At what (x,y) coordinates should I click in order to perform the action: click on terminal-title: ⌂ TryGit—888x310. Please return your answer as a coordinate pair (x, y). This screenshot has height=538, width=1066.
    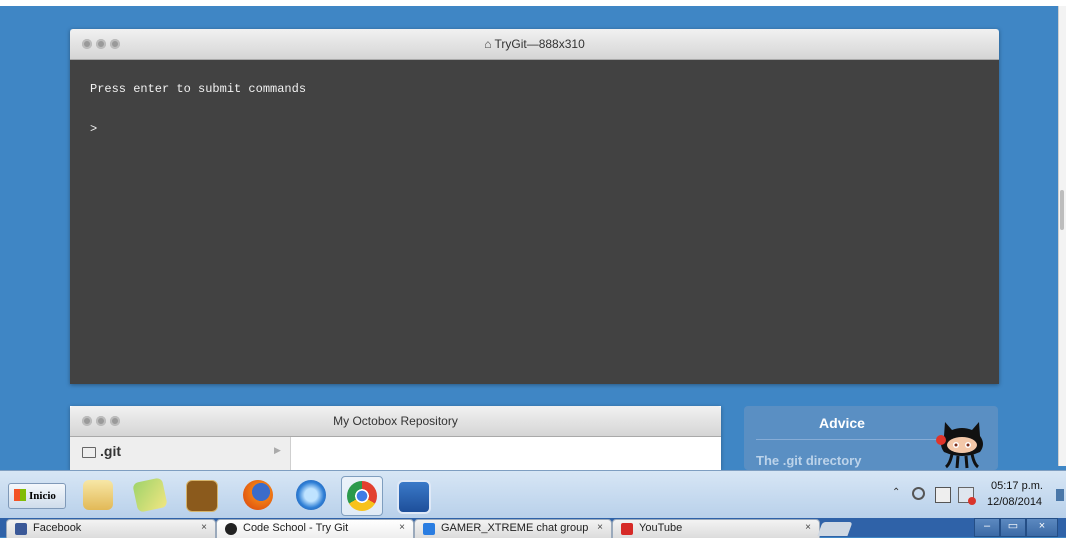
    Looking at the image, I should click on (534, 44).